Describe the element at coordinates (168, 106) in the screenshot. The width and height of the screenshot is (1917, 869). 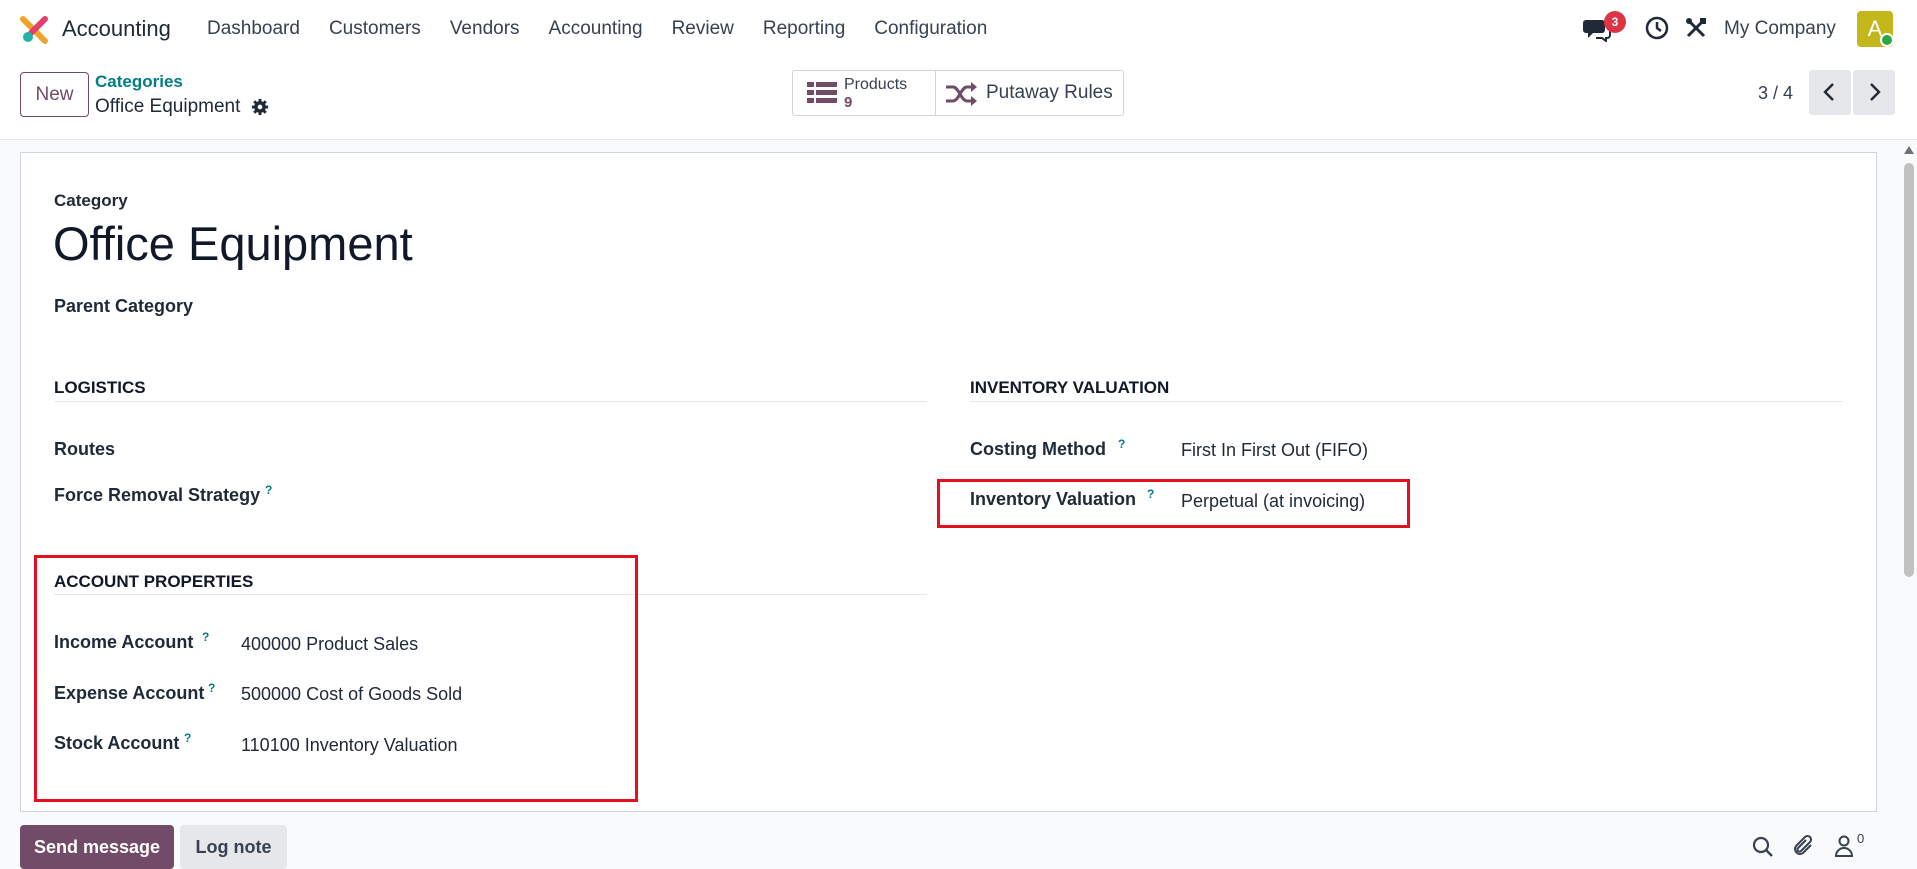
I see `breadcrumb-current: Office Equipment` at that location.